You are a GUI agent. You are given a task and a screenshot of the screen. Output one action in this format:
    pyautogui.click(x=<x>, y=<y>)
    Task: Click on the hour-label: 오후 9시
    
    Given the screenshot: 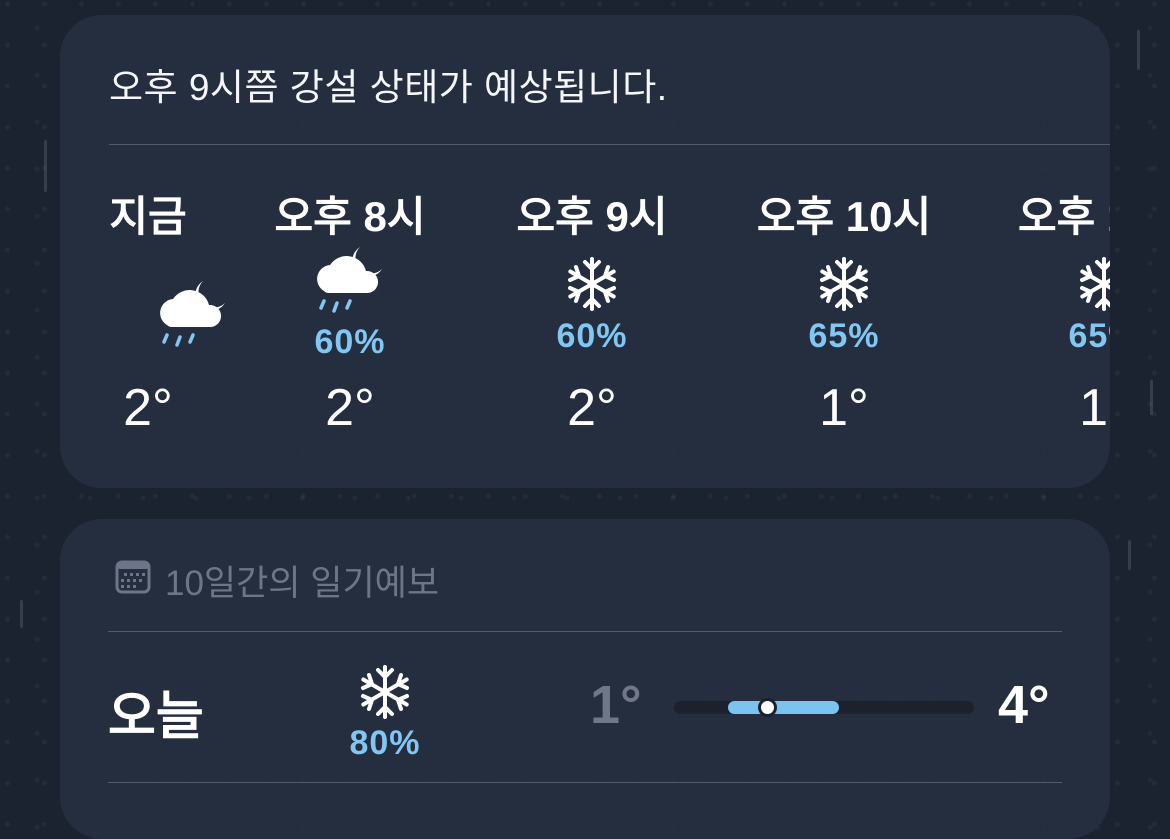 What is the action you would take?
    pyautogui.click(x=592, y=216)
    